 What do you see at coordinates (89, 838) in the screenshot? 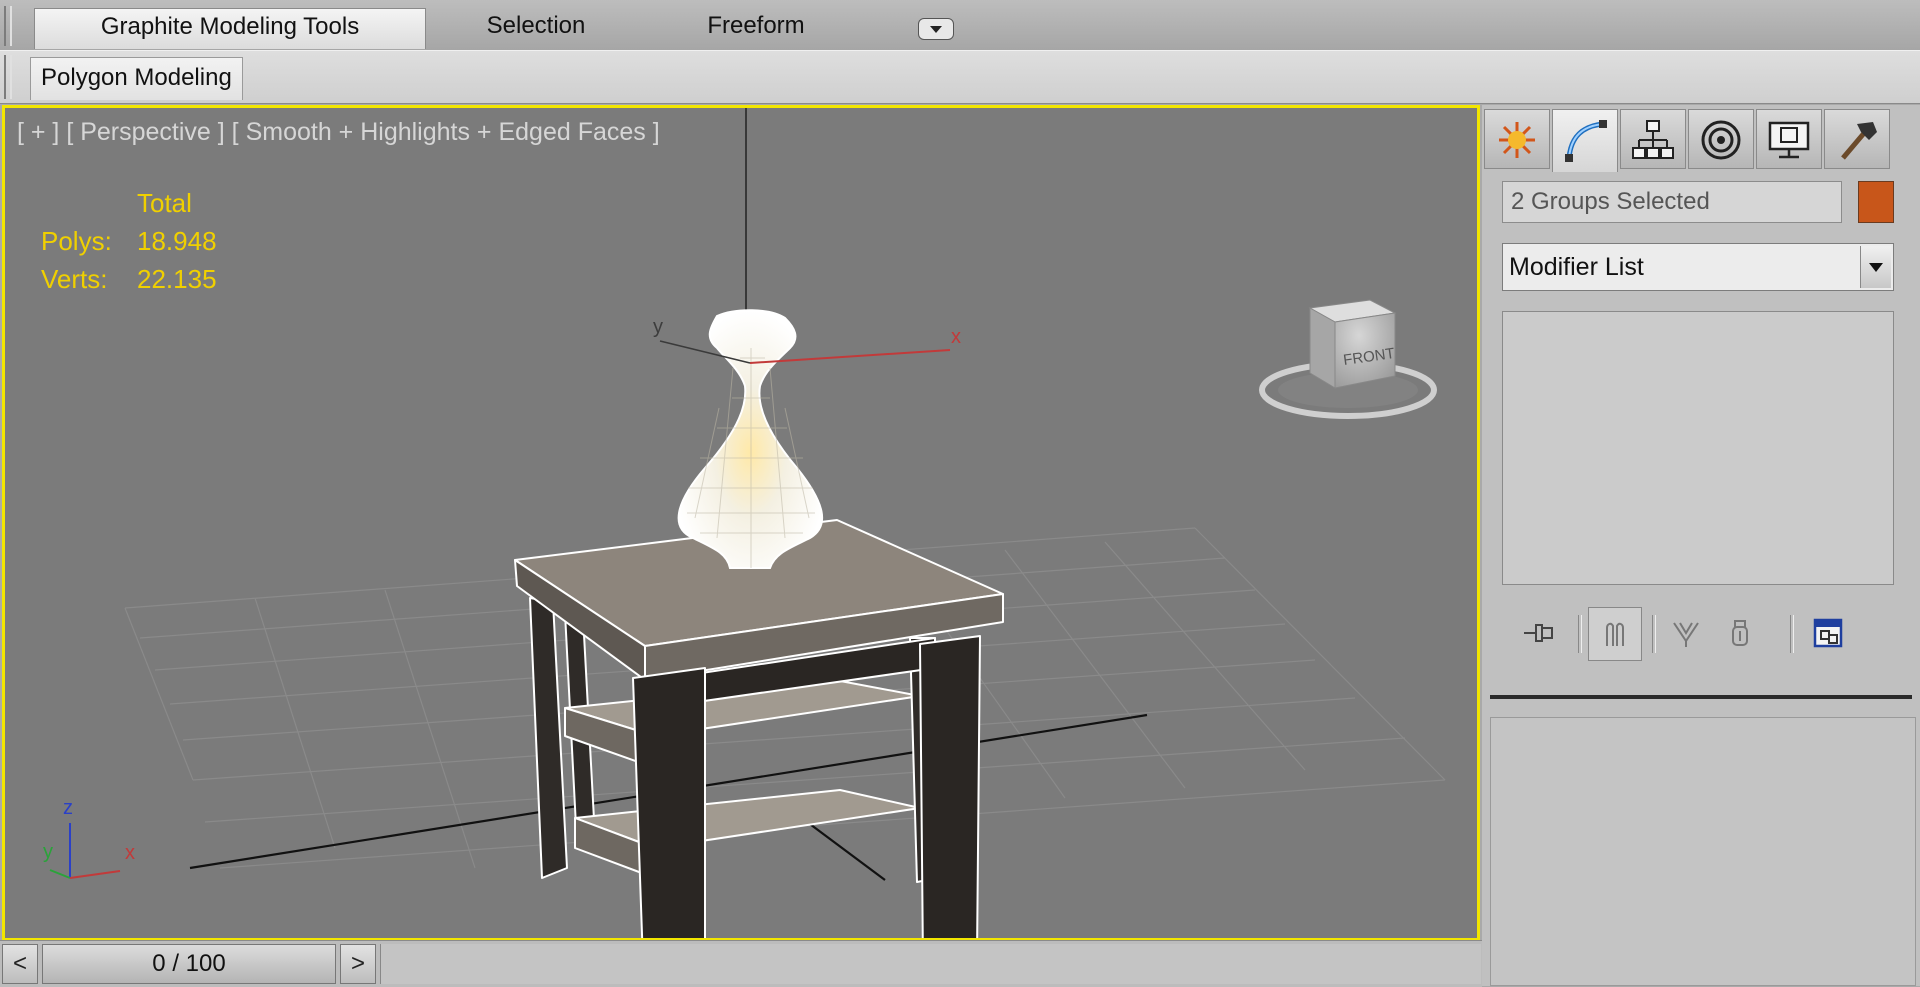
I see `axis-tripod: z x y` at bounding box center [89, 838].